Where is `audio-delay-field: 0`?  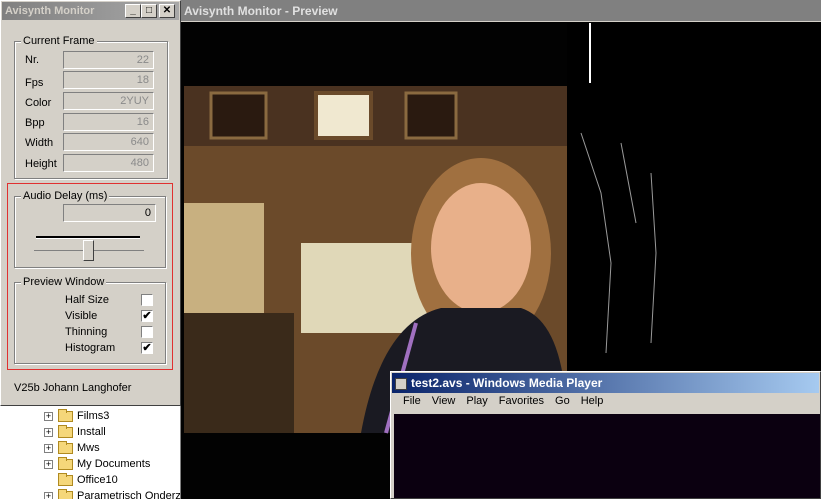
audio-delay-field: 0 is located at coordinates (109, 213).